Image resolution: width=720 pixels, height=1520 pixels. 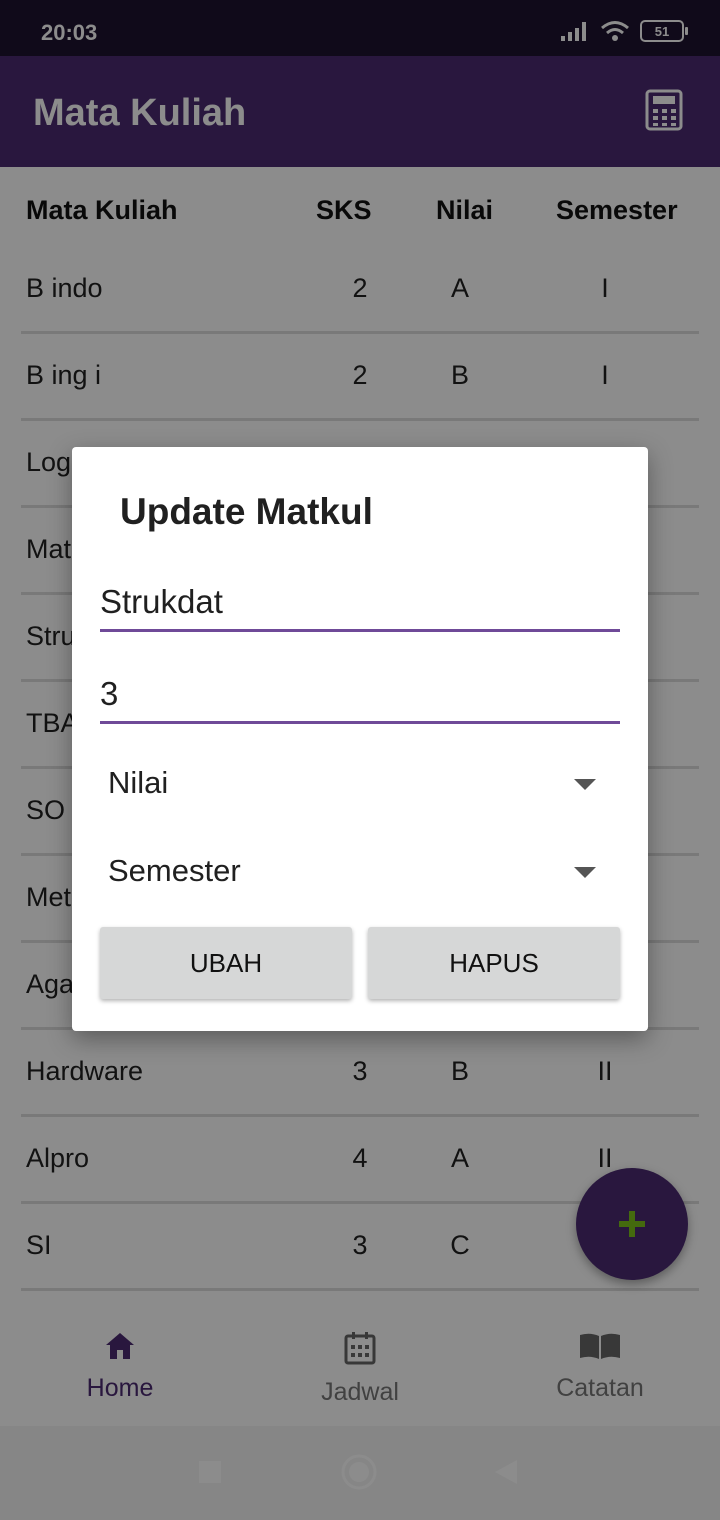 What do you see at coordinates (360, 607) in the screenshot?
I see `course-name-input: Strukdat` at bounding box center [360, 607].